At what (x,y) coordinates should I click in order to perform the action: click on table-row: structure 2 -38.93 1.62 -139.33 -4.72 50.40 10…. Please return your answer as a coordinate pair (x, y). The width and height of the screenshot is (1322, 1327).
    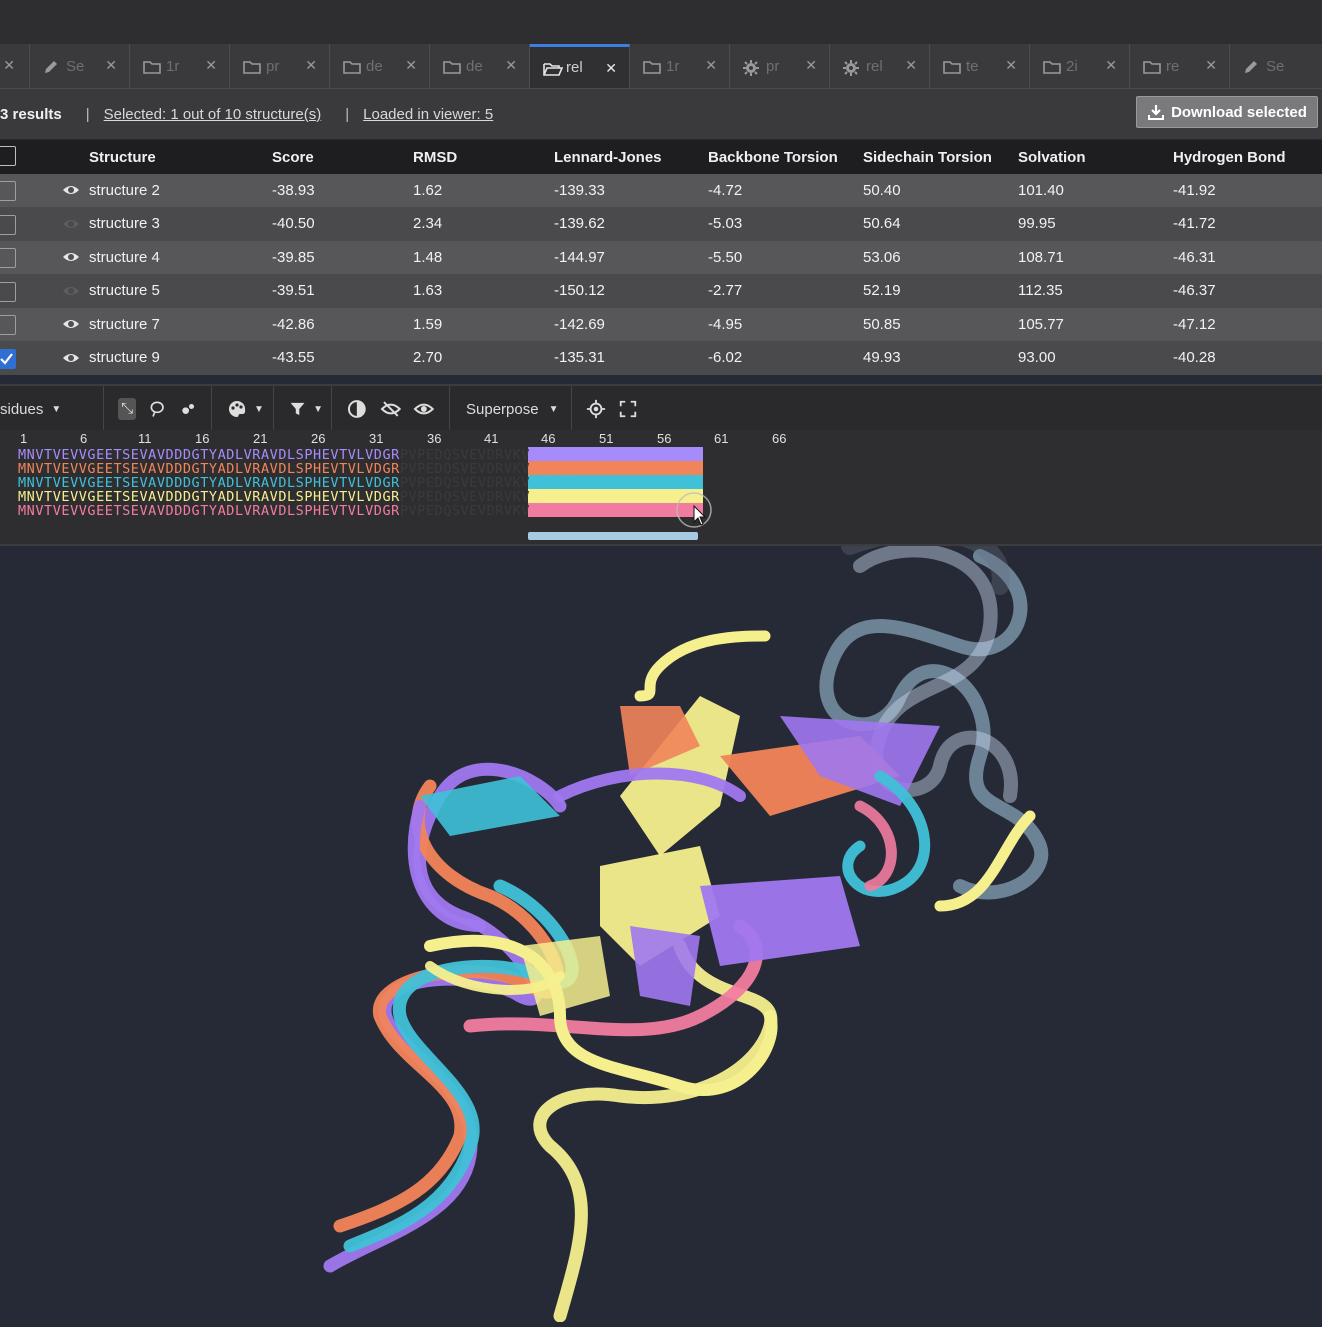
    Looking at the image, I should click on (661, 191).